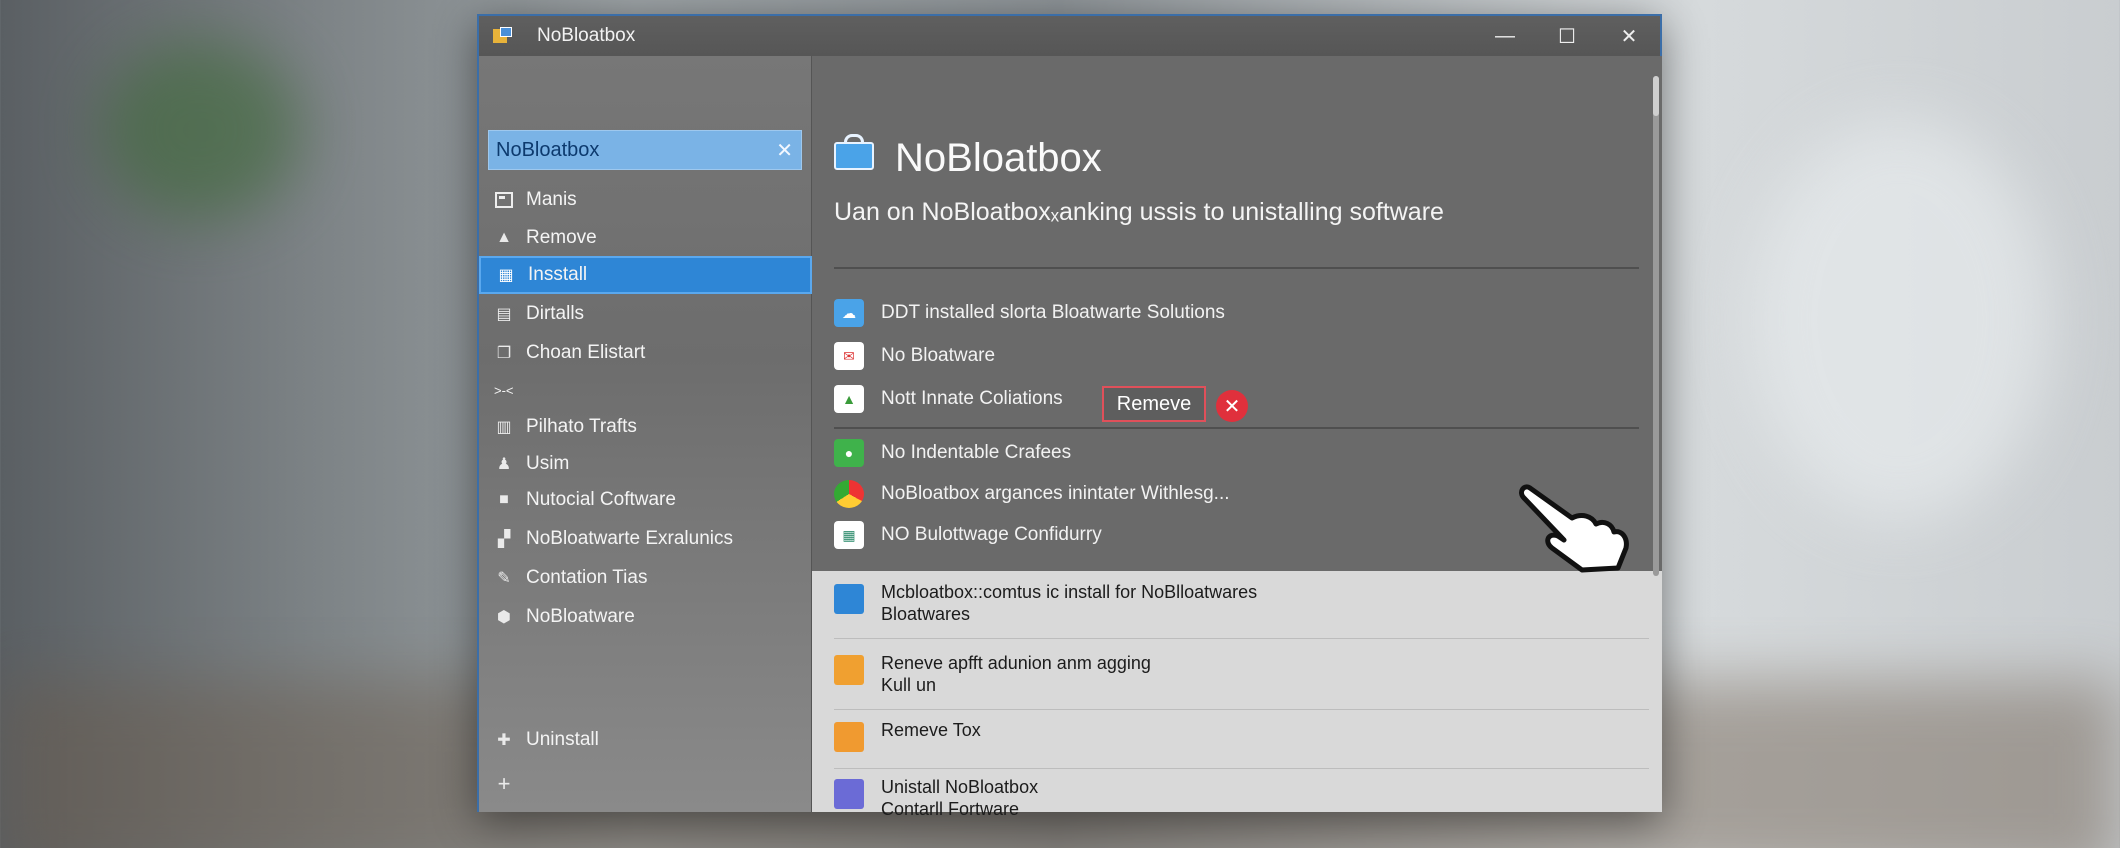 Image resolution: width=2120 pixels, height=848 pixels. What do you see at coordinates (645, 353) in the screenshot?
I see `sidebar-item-choan-elistart: ❐ Choan Elistart` at bounding box center [645, 353].